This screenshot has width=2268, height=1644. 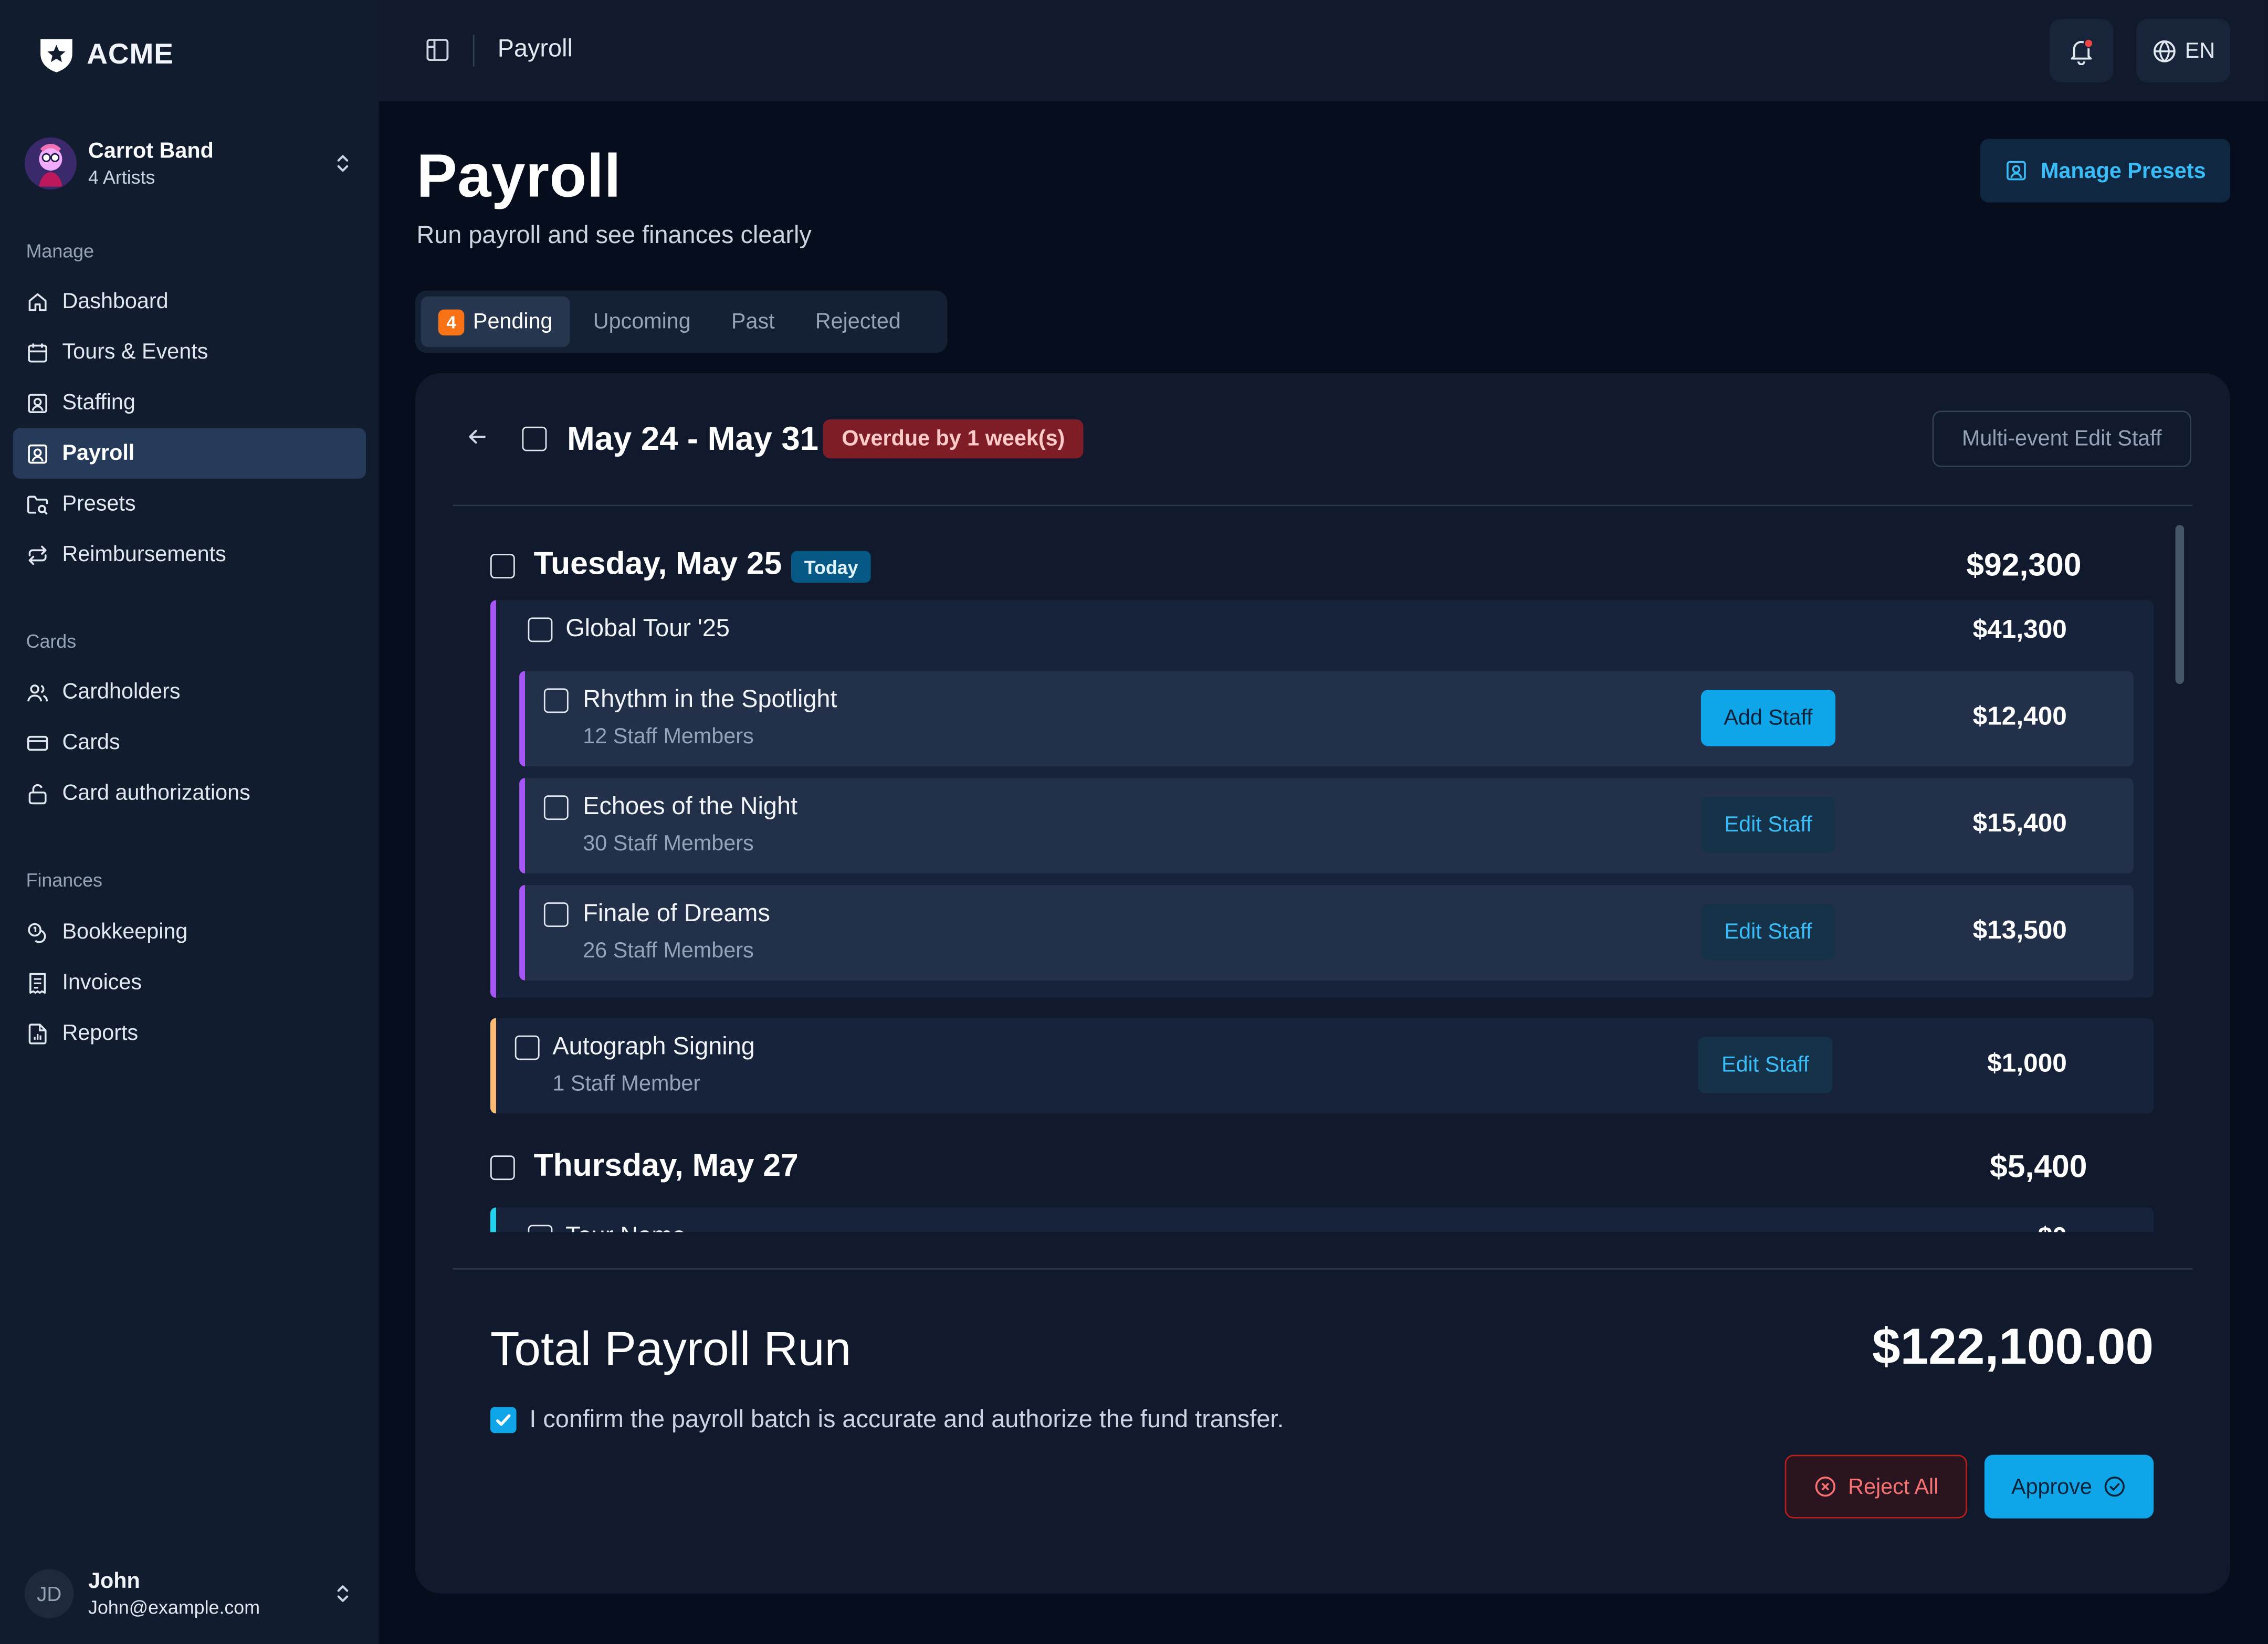 I want to click on sidebar-item-label: Card authorizations, so click(x=156, y=793).